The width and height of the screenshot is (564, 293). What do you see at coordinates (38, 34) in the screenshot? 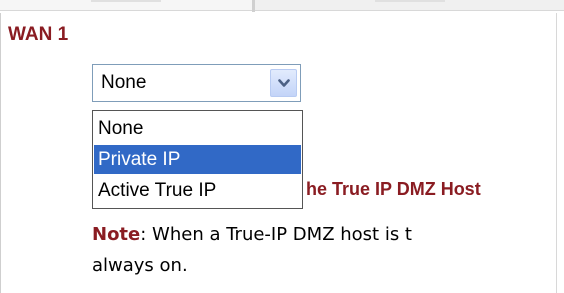
I see `section-title: WAN 1` at bounding box center [38, 34].